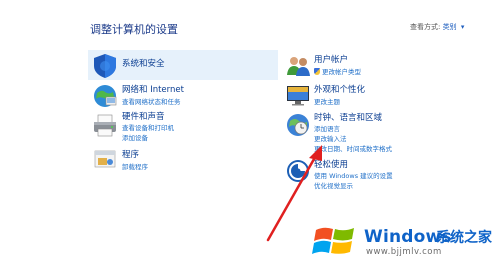 Image resolution: width=500 pixels, height=268 pixels. What do you see at coordinates (335, 243) in the screenshot?
I see `windows-logo-icon` at bounding box center [335, 243].